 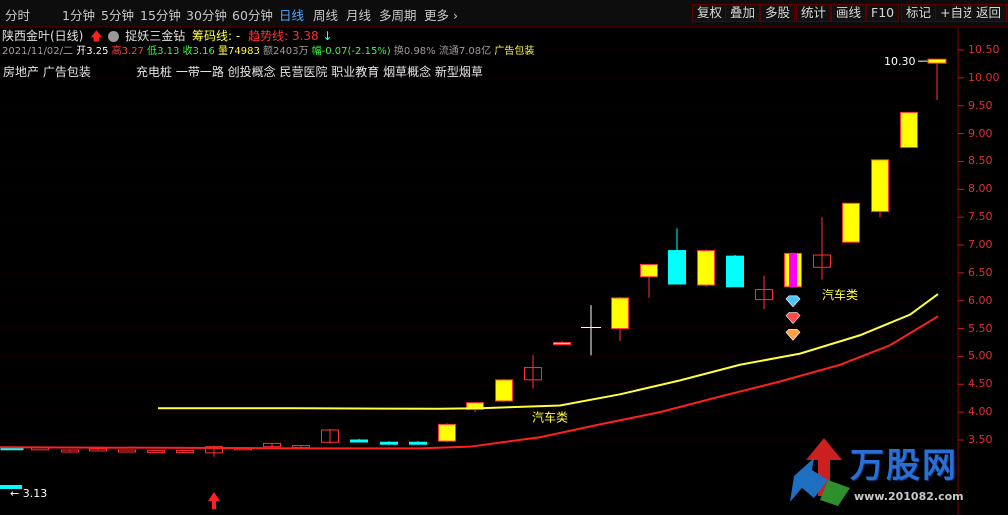 What do you see at coordinates (453, 15) in the screenshot?
I see `chevron-right-icon: ›` at bounding box center [453, 15].